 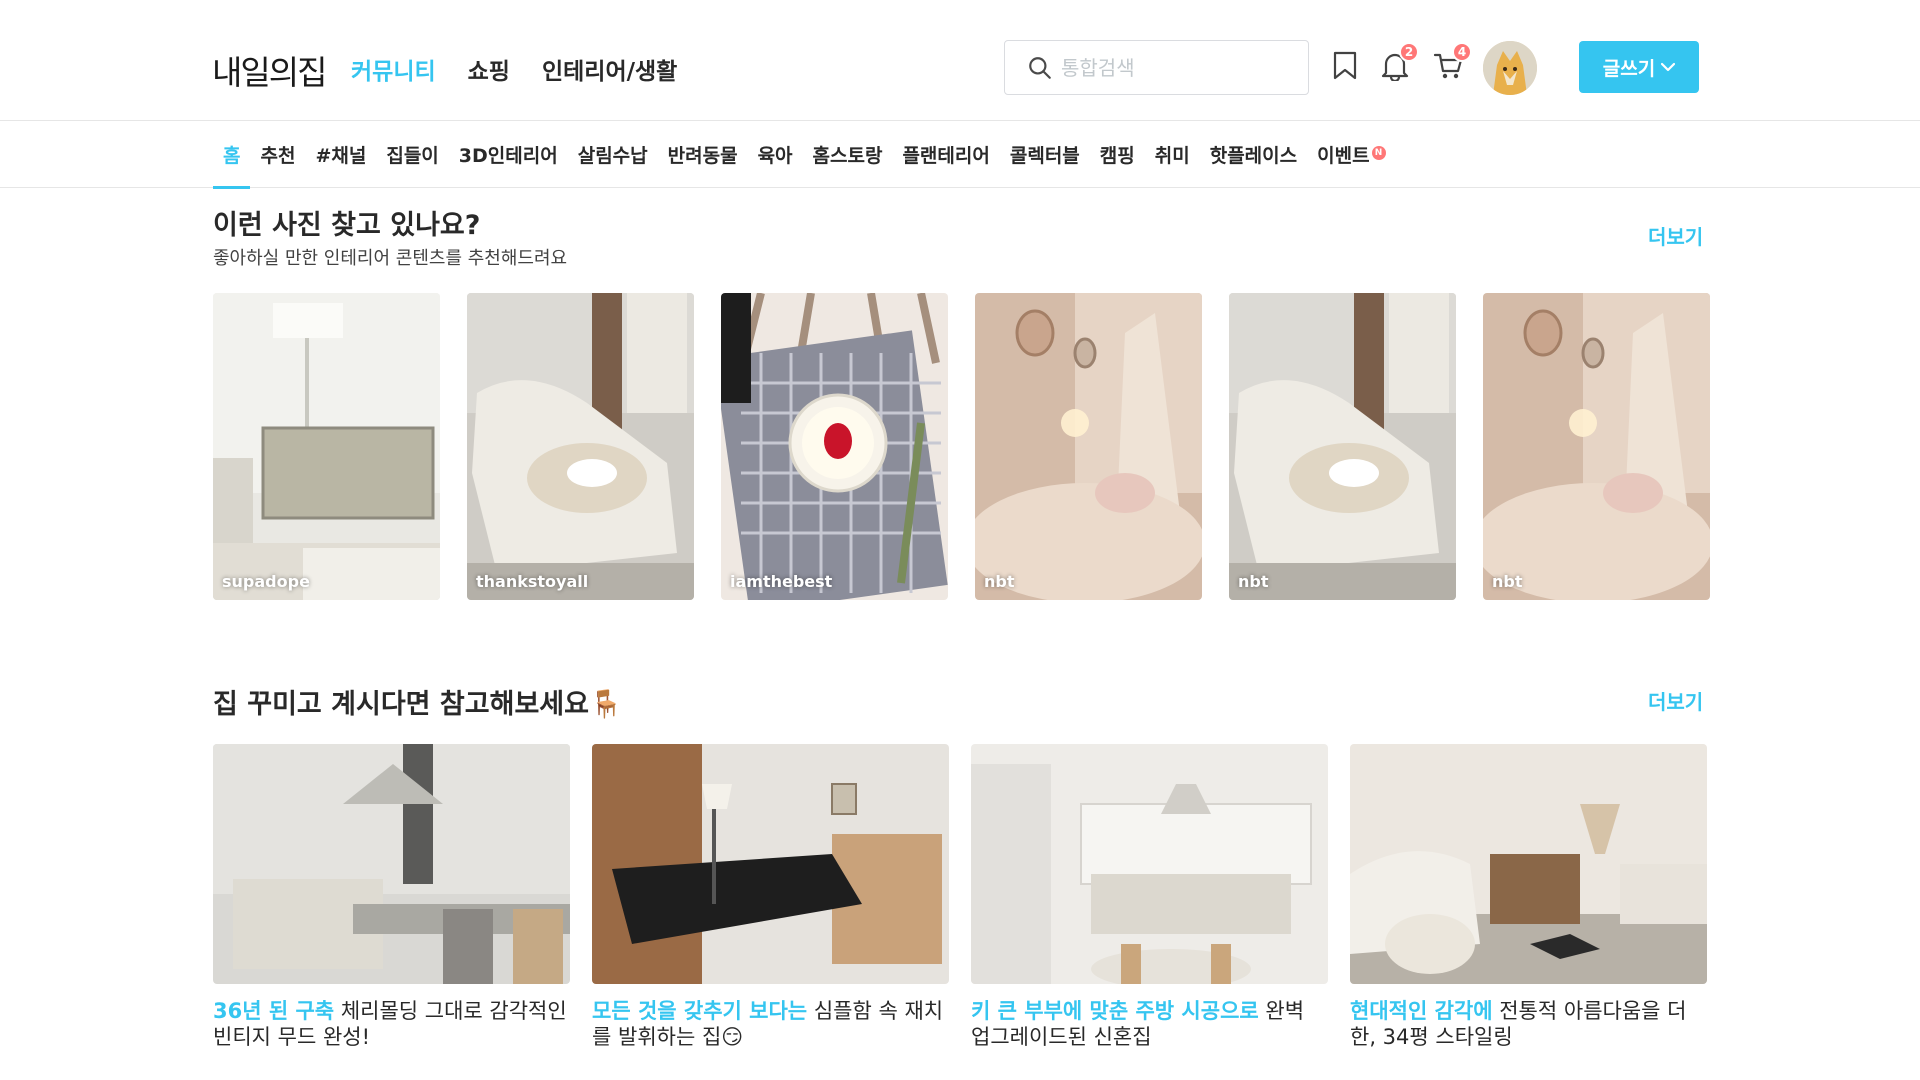 I want to click on bookmark-button, so click(x=1345, y=66).